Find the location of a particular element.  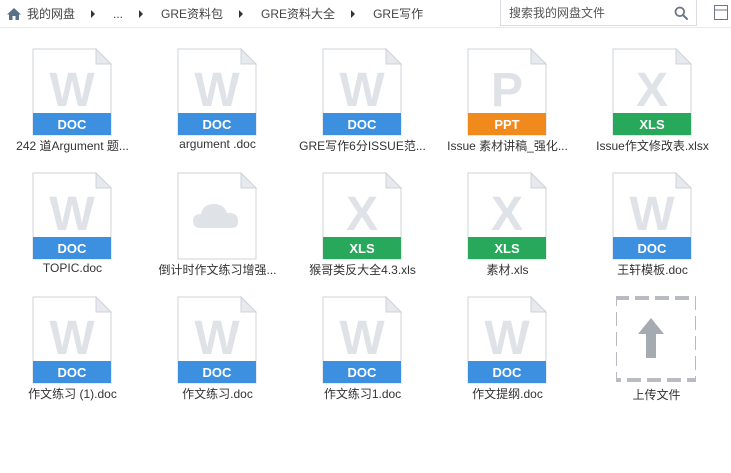

toolbar-divider is located at coordinates (365, 27).